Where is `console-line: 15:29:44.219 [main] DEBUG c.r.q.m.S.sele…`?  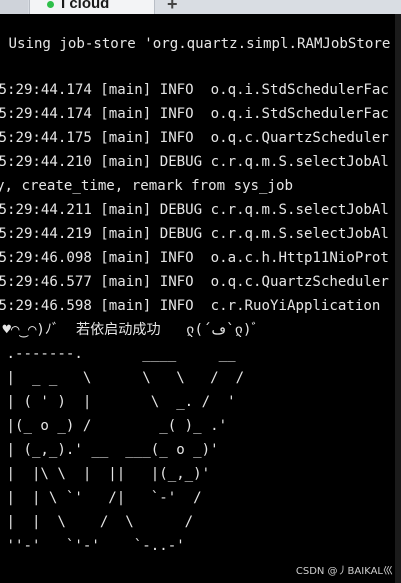 console-line: 15:29:44.219 [main] DEBUG c.r.q.m.S.sele… is located at coordinates (194, 234).